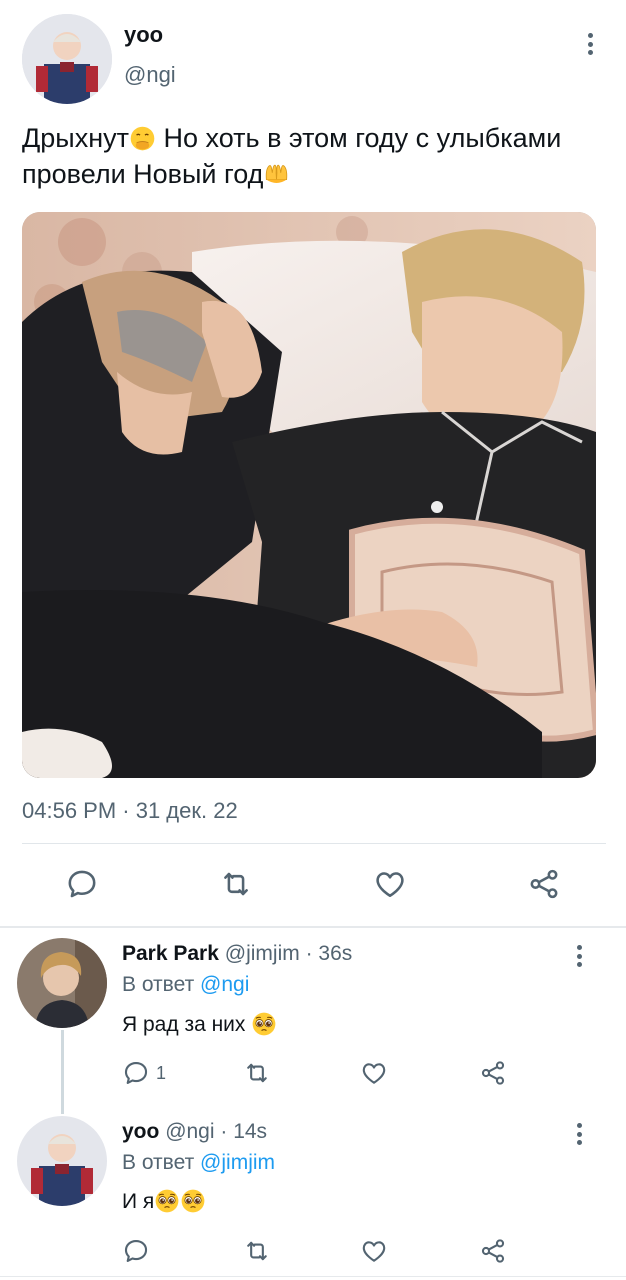  I want to click on reply-icon: 1, so click(144, 1073).